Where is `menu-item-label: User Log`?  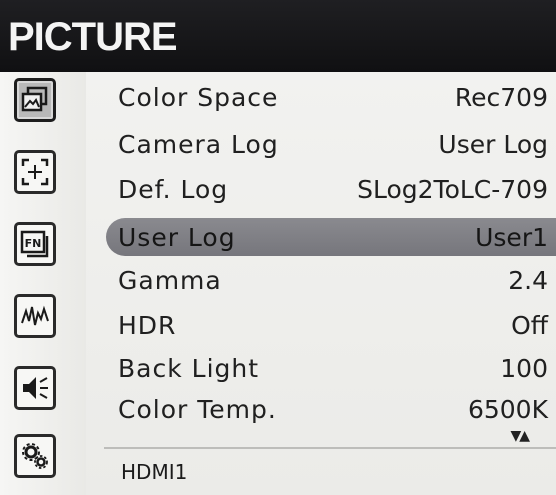
menu-item-label: User Log is located at coordinates (177, 237).